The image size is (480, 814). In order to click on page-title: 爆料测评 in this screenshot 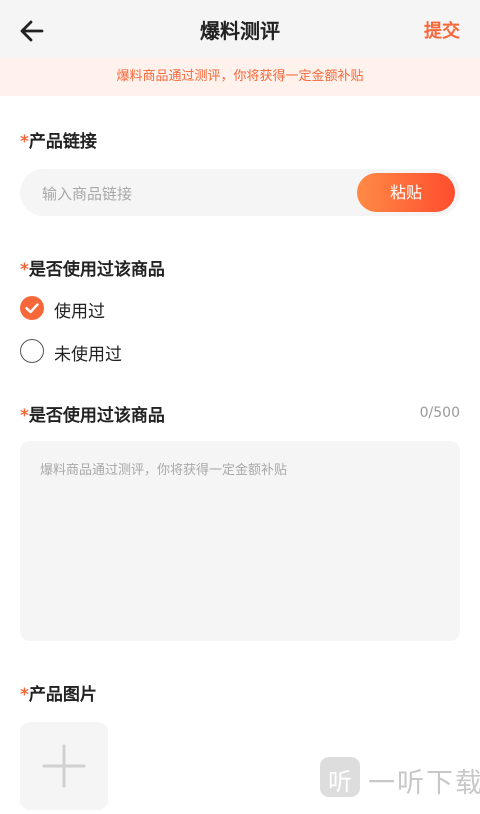, I will do `click(240, 31)`.